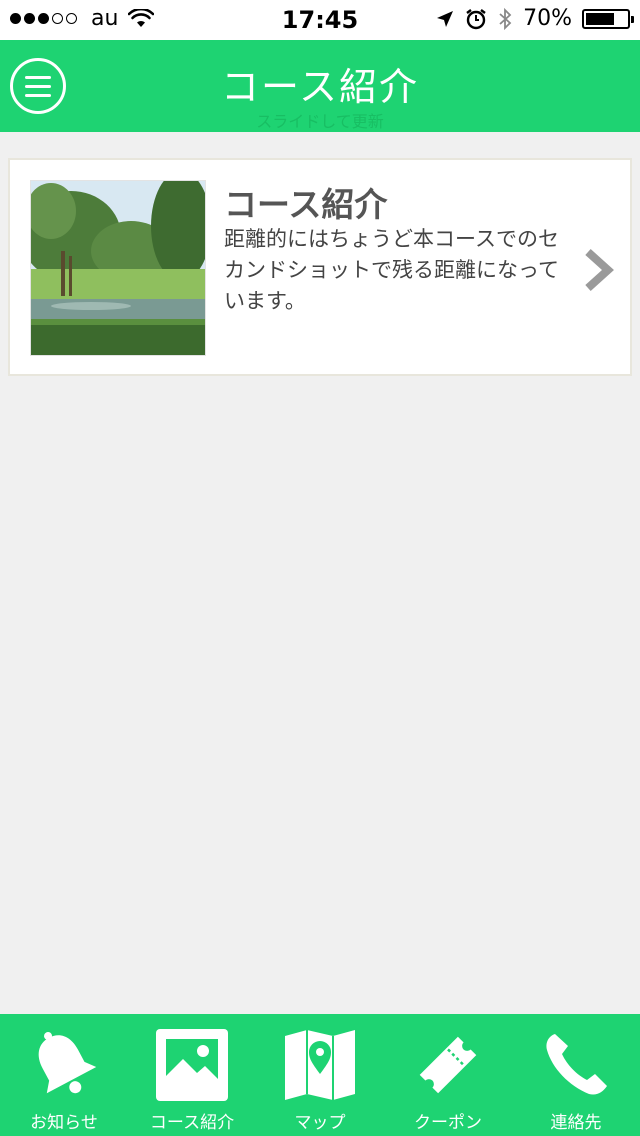  What do you see at coordinates (118, 268) in the screenshot?
I see `golf-course-thumbnail` at bounding box center [118, 268].